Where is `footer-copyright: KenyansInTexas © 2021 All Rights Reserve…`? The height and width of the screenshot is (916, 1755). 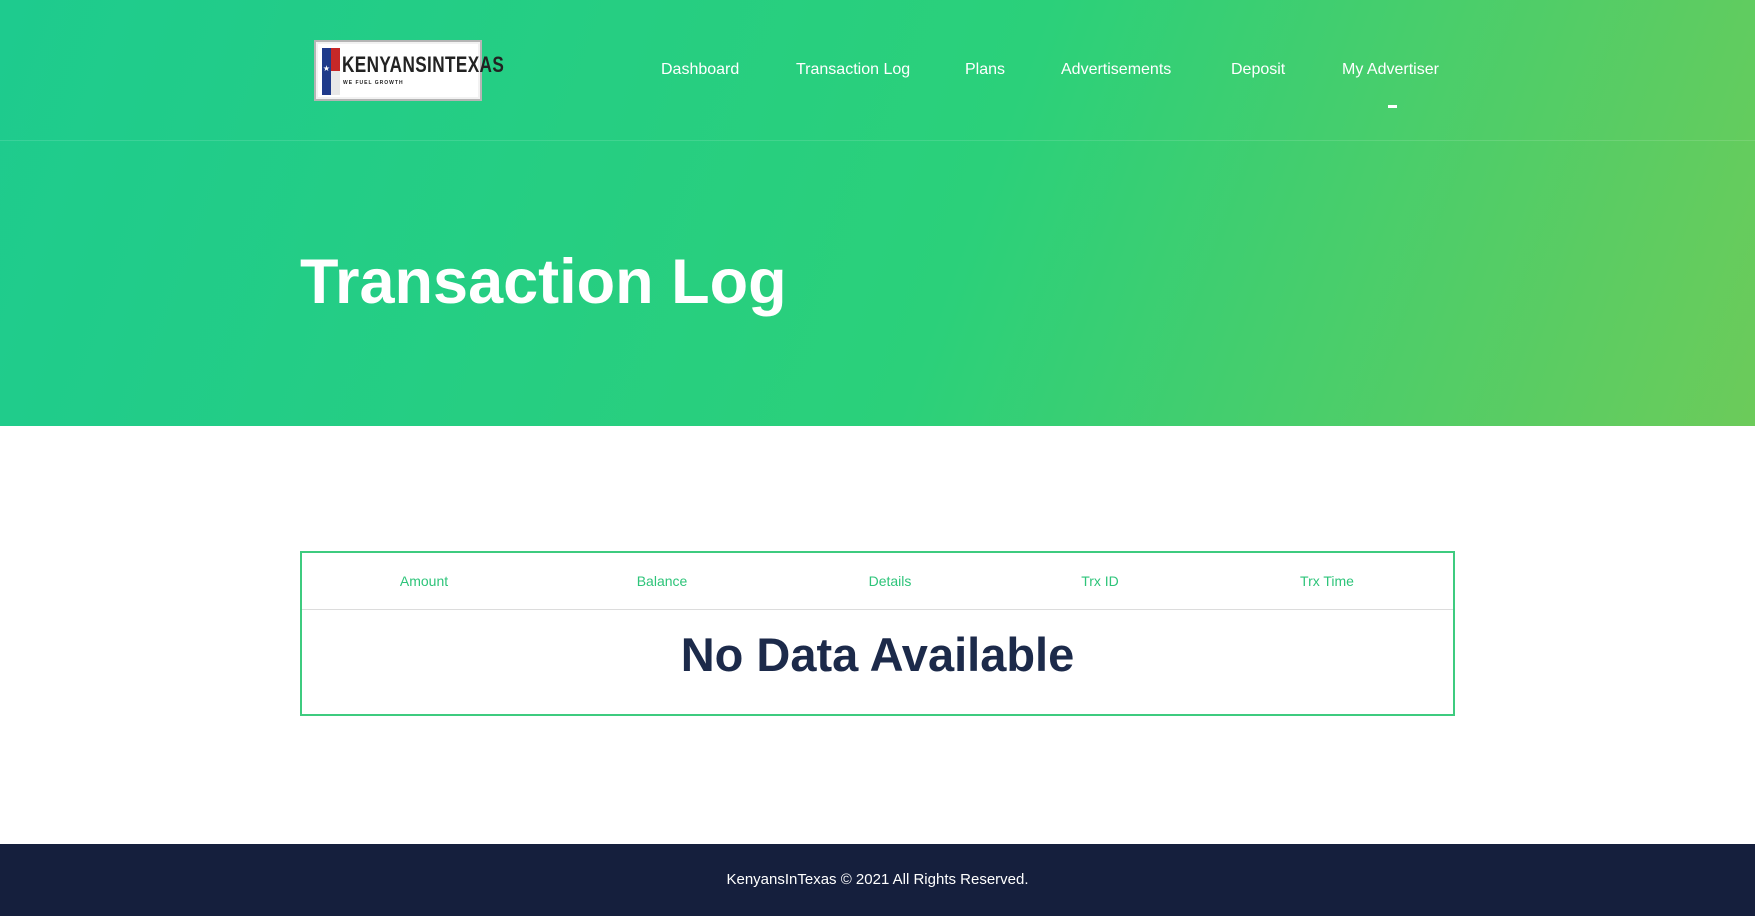
footer-copyright: KenyansInTexas © 2021 All Rights Reserve… is located at coordinates (877, 879).